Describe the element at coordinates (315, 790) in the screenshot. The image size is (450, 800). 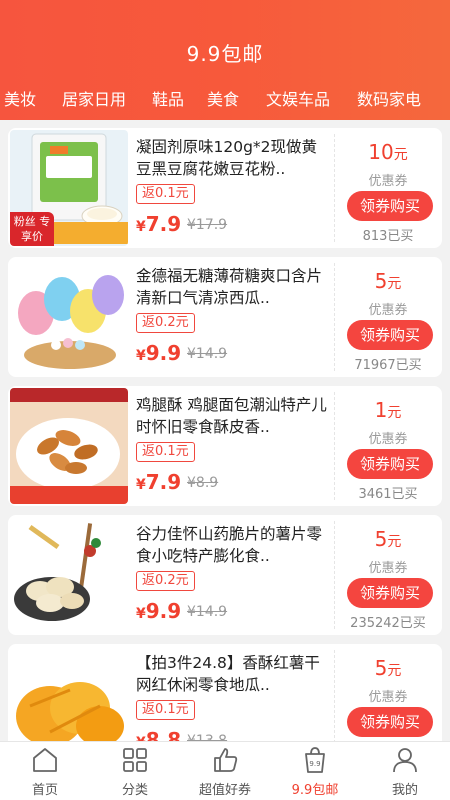
I see `nav-label: 9.9包邮` at that location.